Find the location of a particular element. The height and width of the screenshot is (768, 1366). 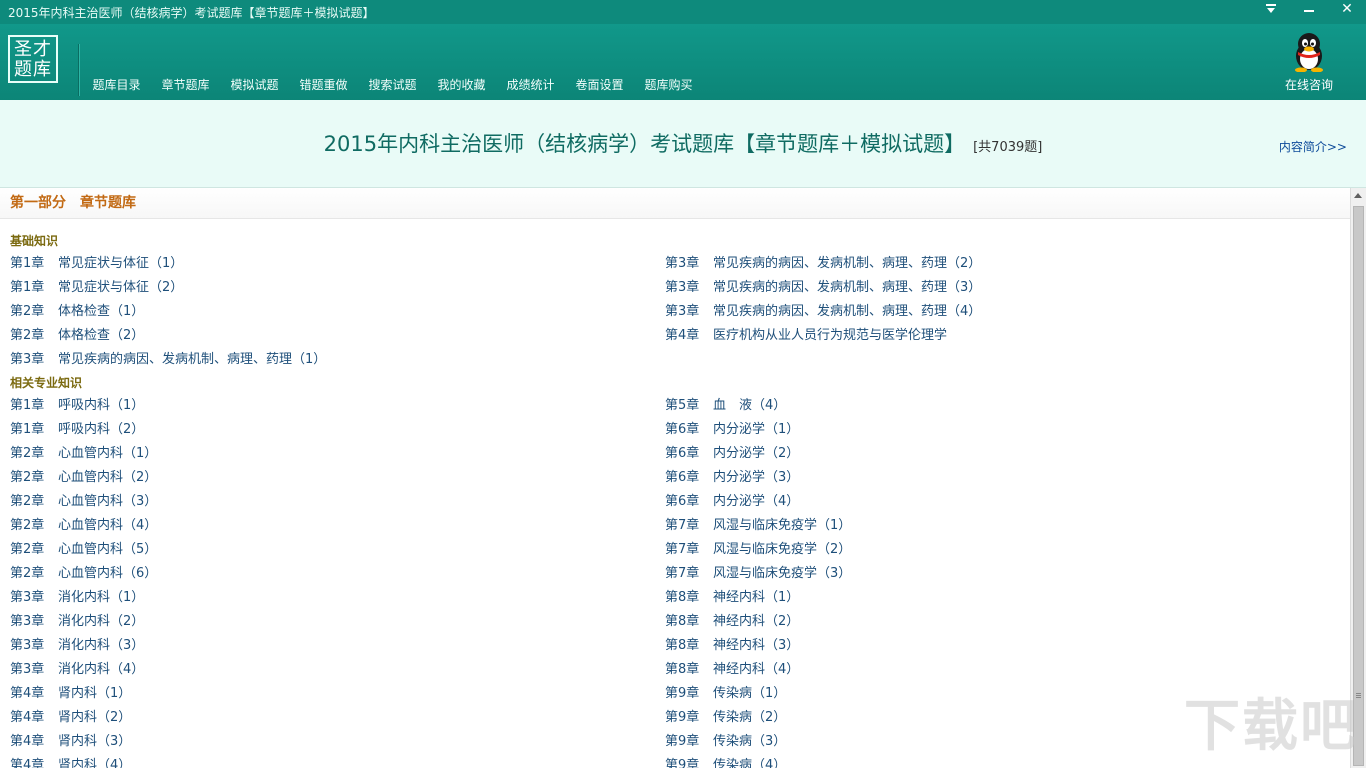

chapter-link: 第2章 心血管内科（2） is located at coordinates (337, 478).